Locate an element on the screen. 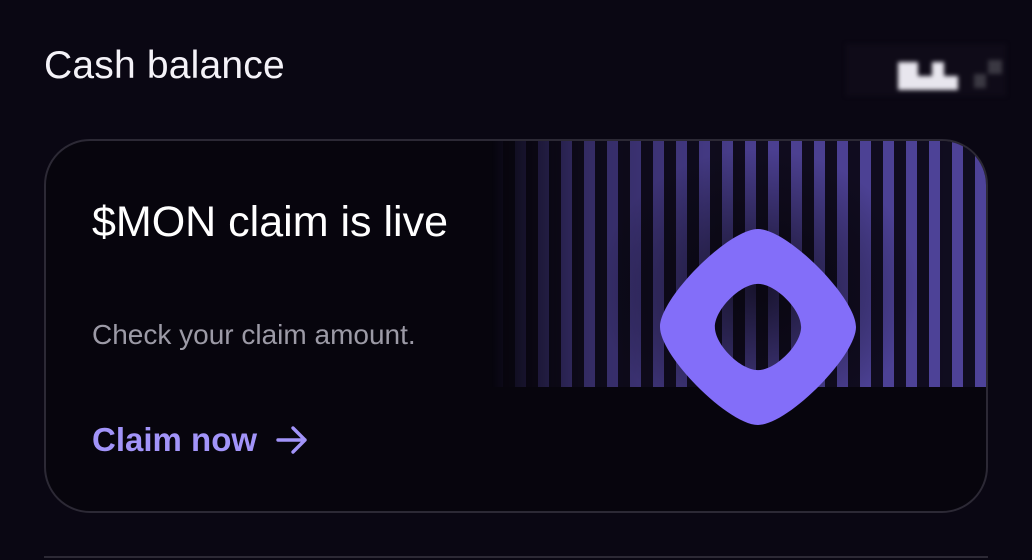 The image size is (1032, 560). arrow-right-icon is located at coordinates (291, 440).